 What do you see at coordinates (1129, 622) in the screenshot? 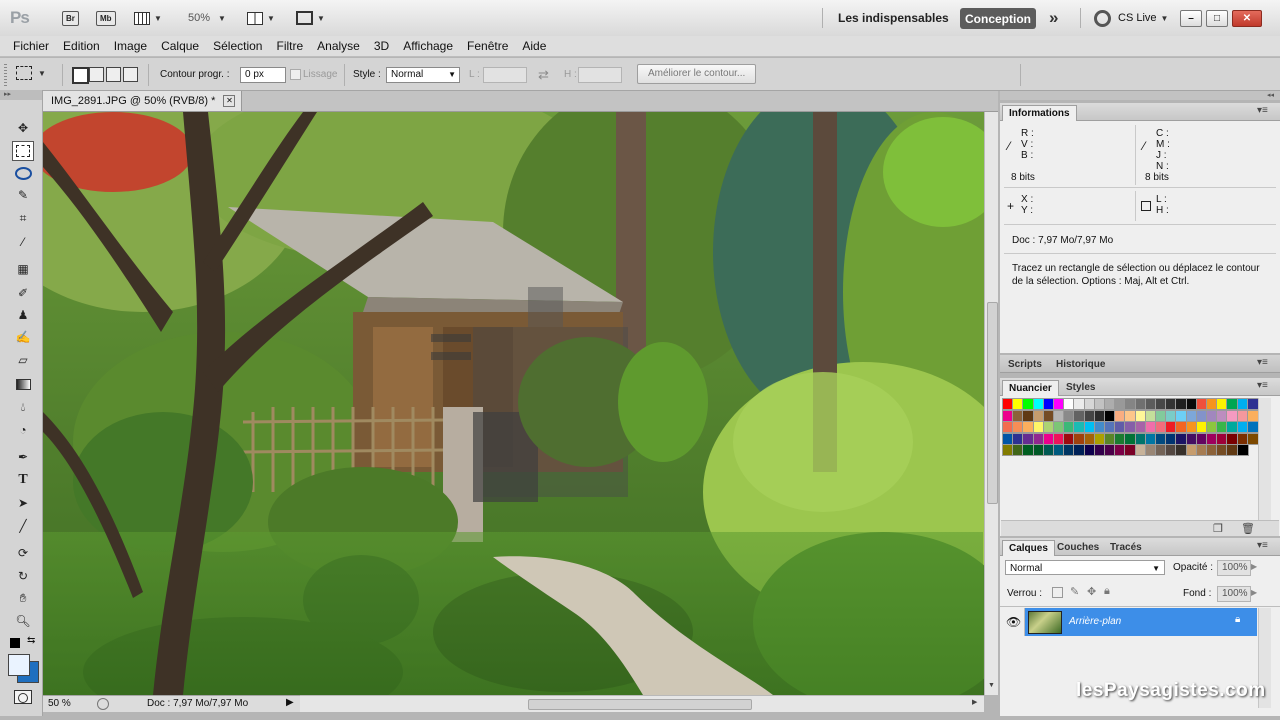
I see `layer-row-background: 👁︎ Arrière-plan 🔒︎` at bounding box center [1129, 622].